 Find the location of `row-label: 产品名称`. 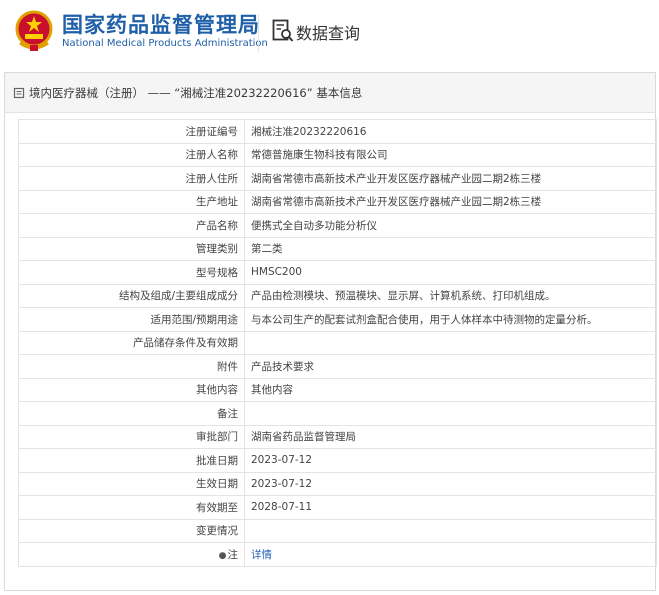

row-label: 产品名称 is located at coordinates (131, 225).